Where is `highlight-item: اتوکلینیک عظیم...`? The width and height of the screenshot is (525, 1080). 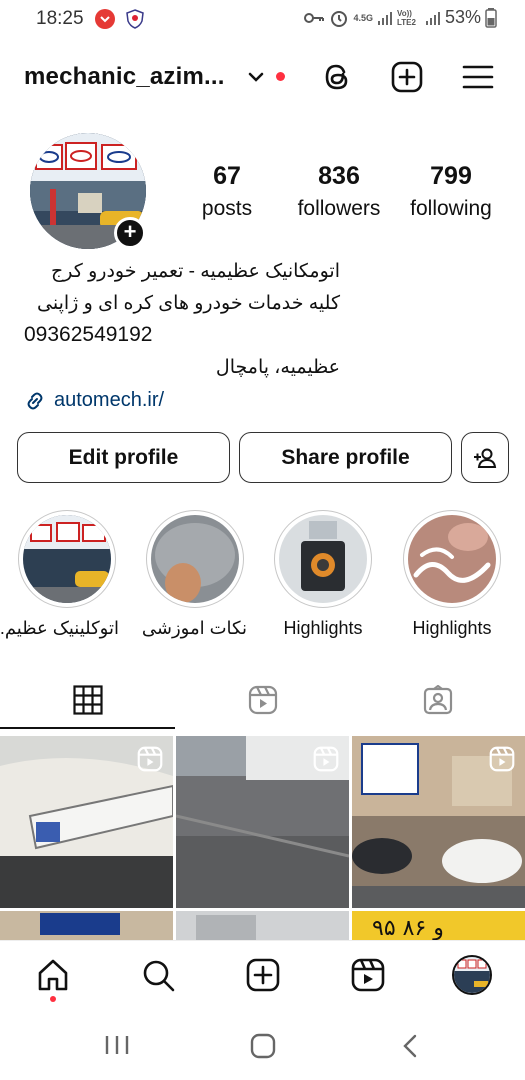 highlight-item: اتوکلینیک عظیم... is located at coordinates (59, 574).